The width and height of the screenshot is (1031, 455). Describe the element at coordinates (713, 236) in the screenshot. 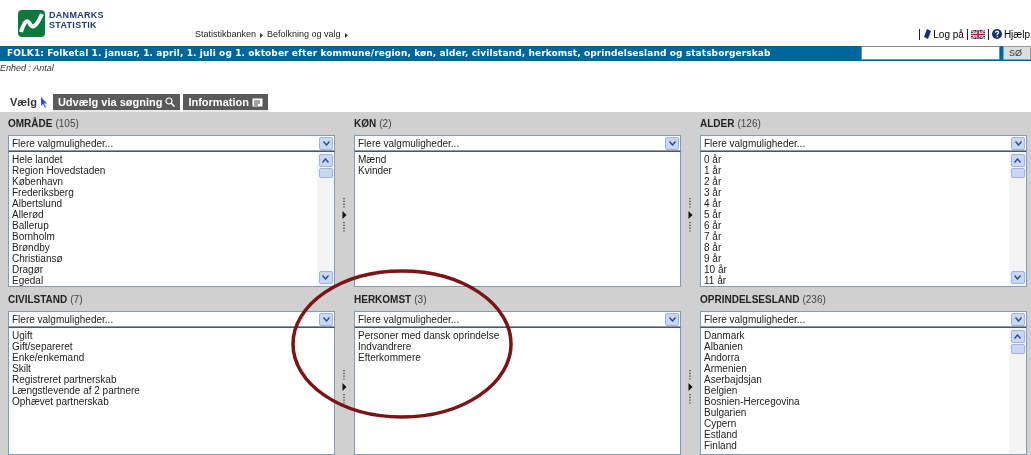

I see `list-option: 7 år` at that location.